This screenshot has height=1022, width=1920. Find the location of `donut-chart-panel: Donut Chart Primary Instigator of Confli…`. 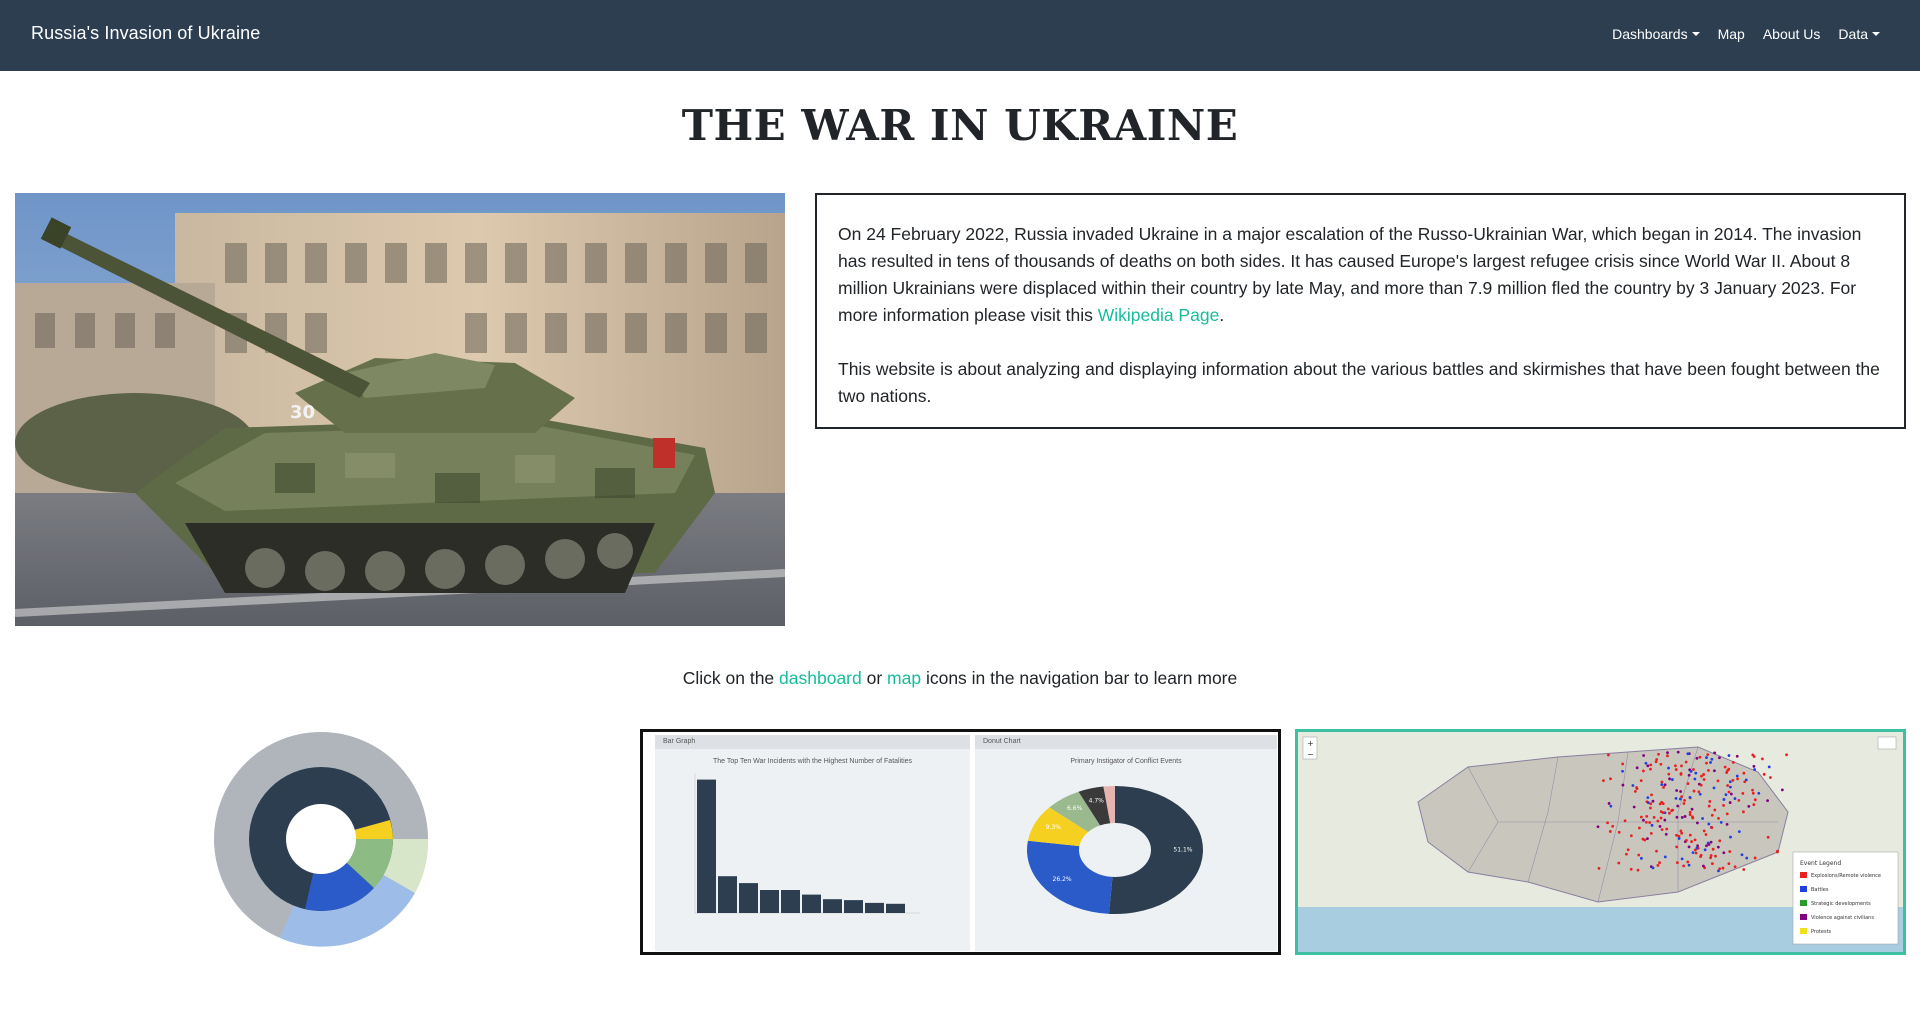

donut-chart-panel: Donut Chart Primary Instigator of Confli… is located at coordinates (1126, 843).